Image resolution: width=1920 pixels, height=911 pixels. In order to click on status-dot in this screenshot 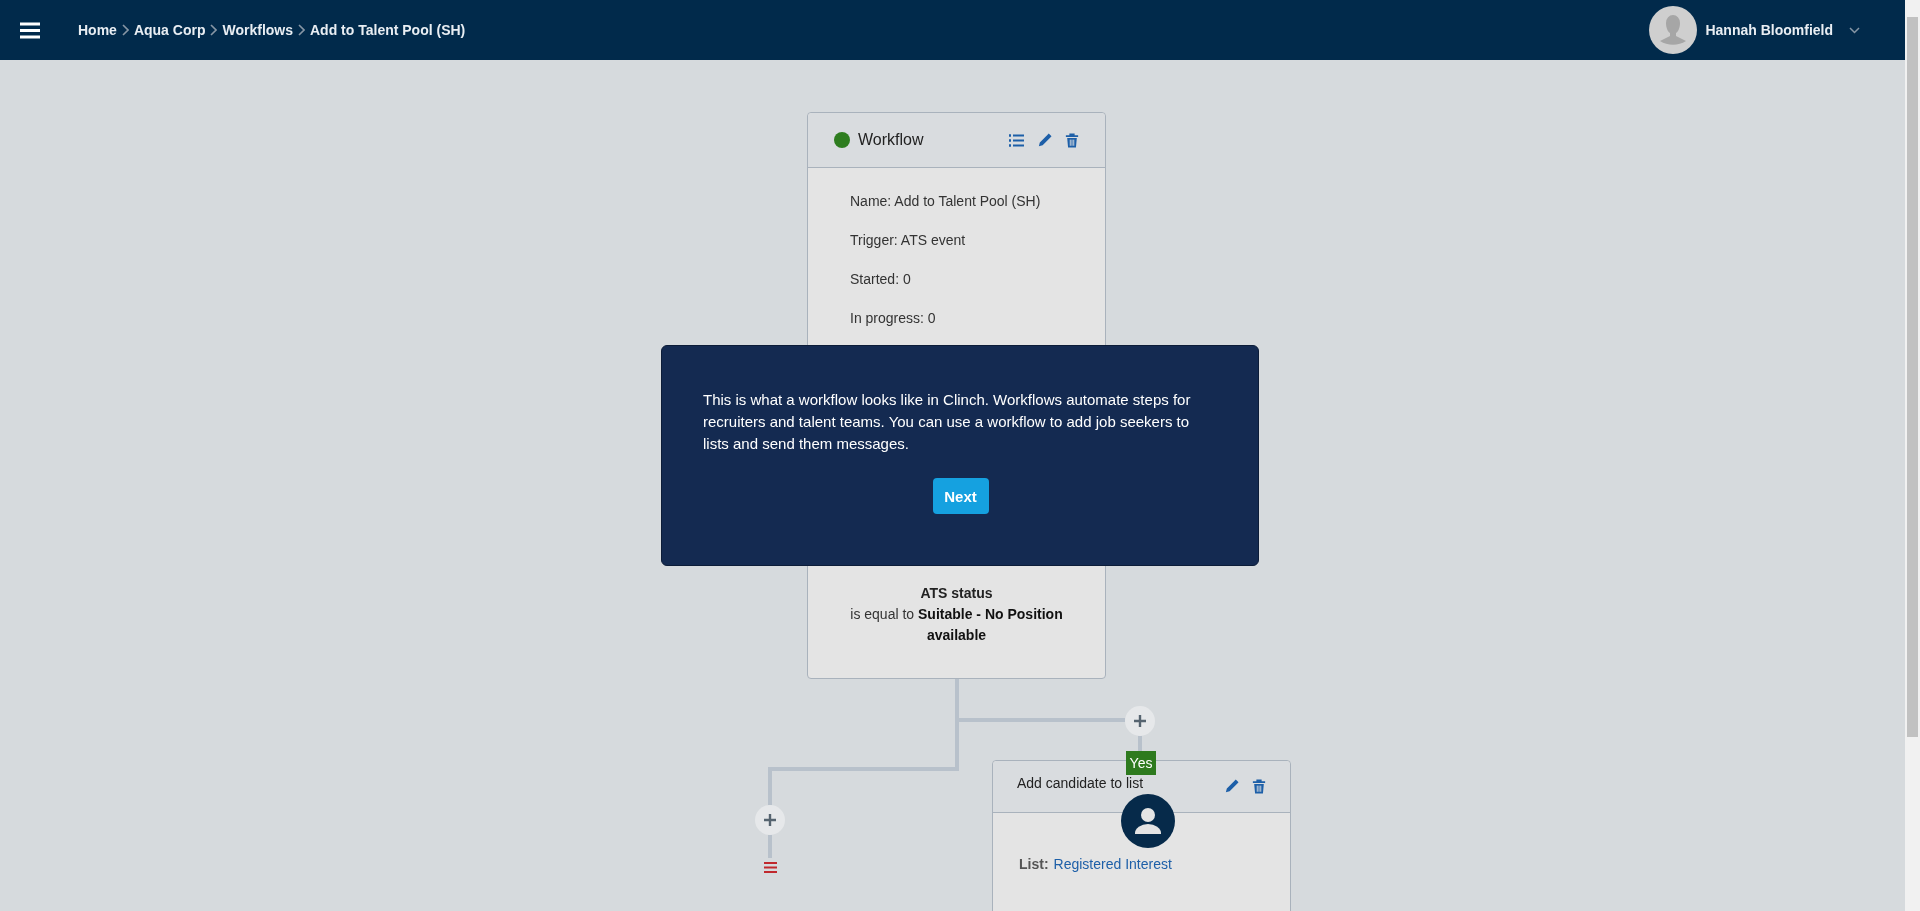, I will do `click(842, 140)`.